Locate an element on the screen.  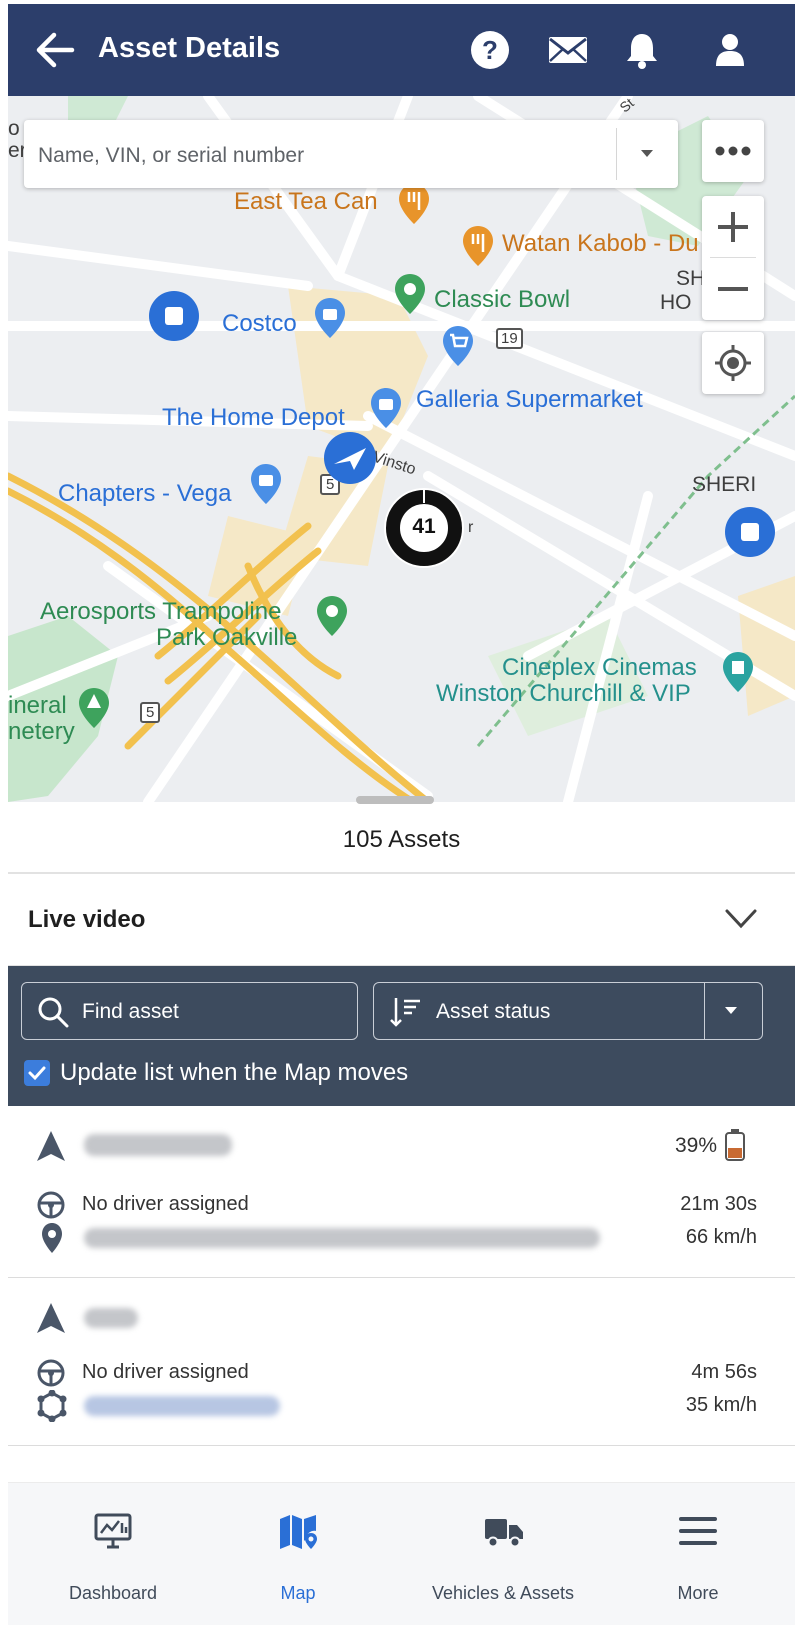
checkmark-icon is located at coordinates (37, 1073).